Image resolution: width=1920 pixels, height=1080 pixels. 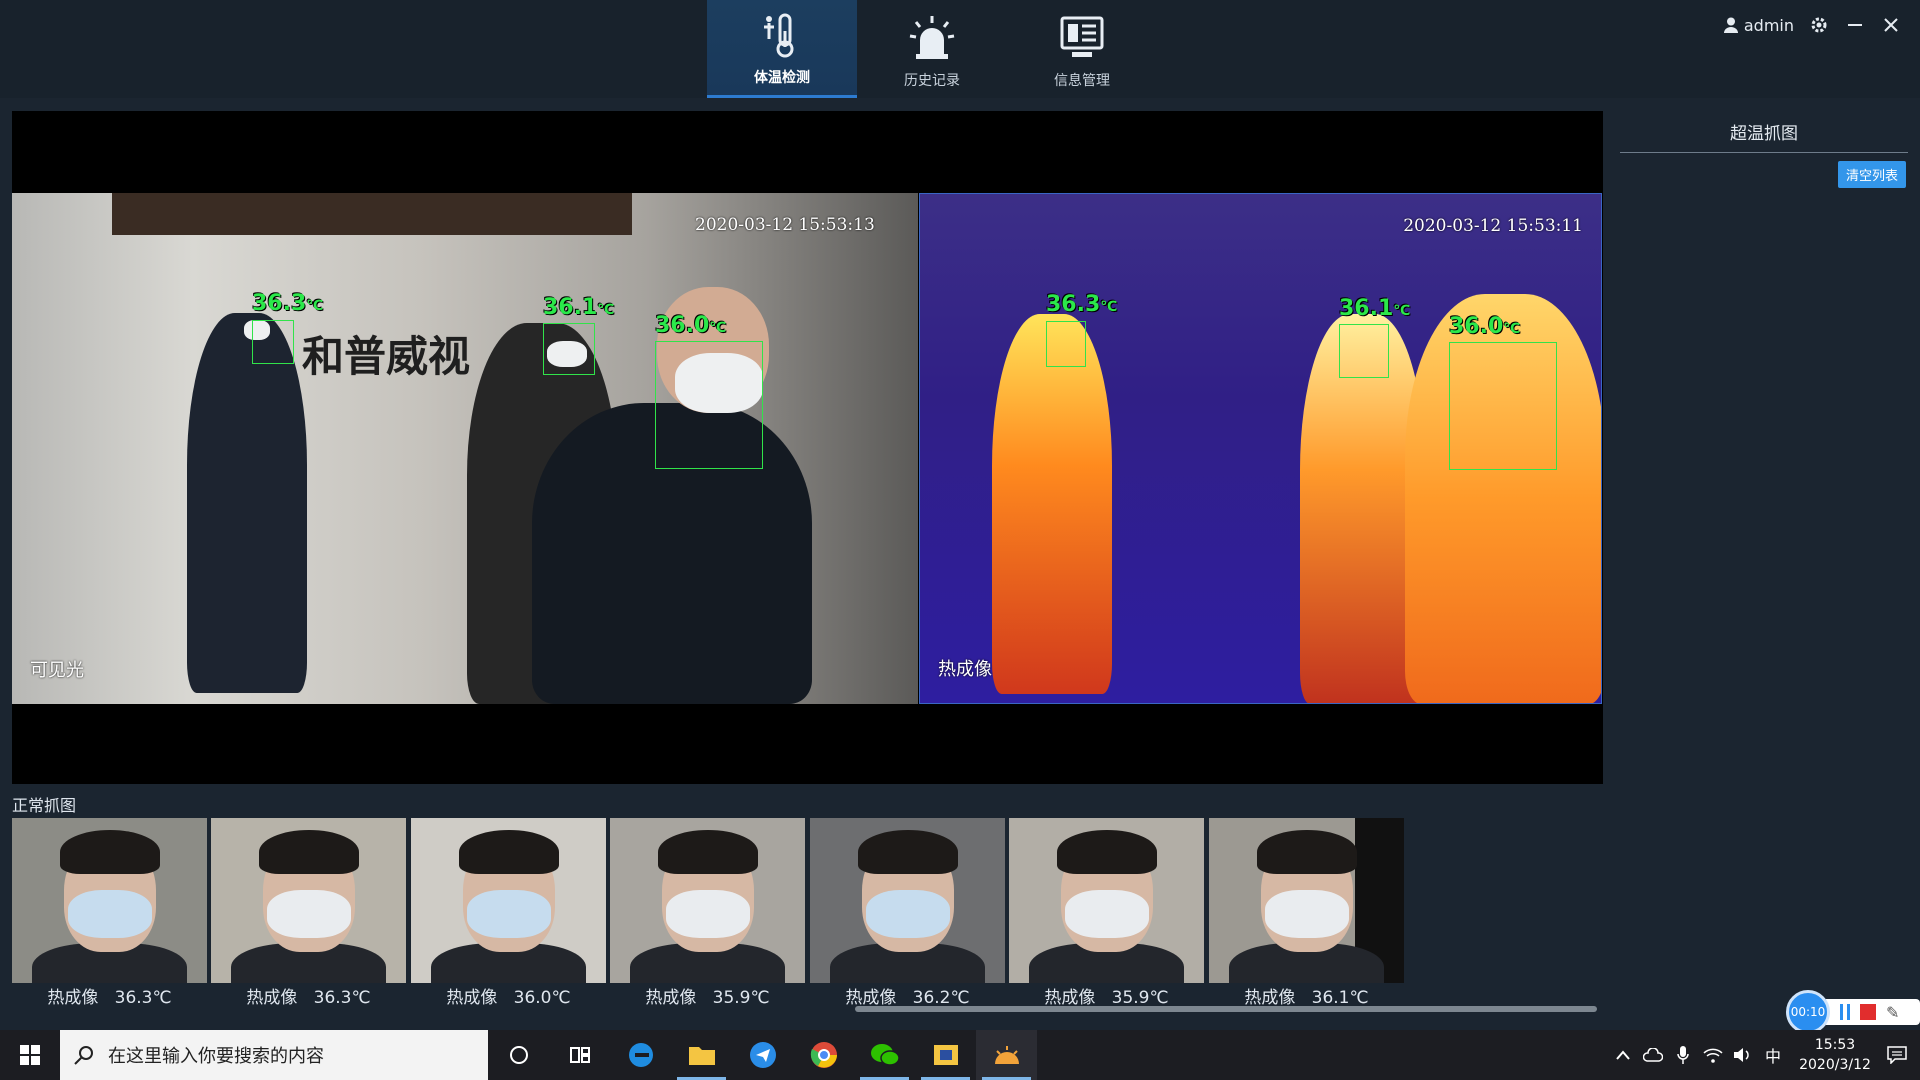 I want to click on edge-browser-button, so click(x=640, y=1055).